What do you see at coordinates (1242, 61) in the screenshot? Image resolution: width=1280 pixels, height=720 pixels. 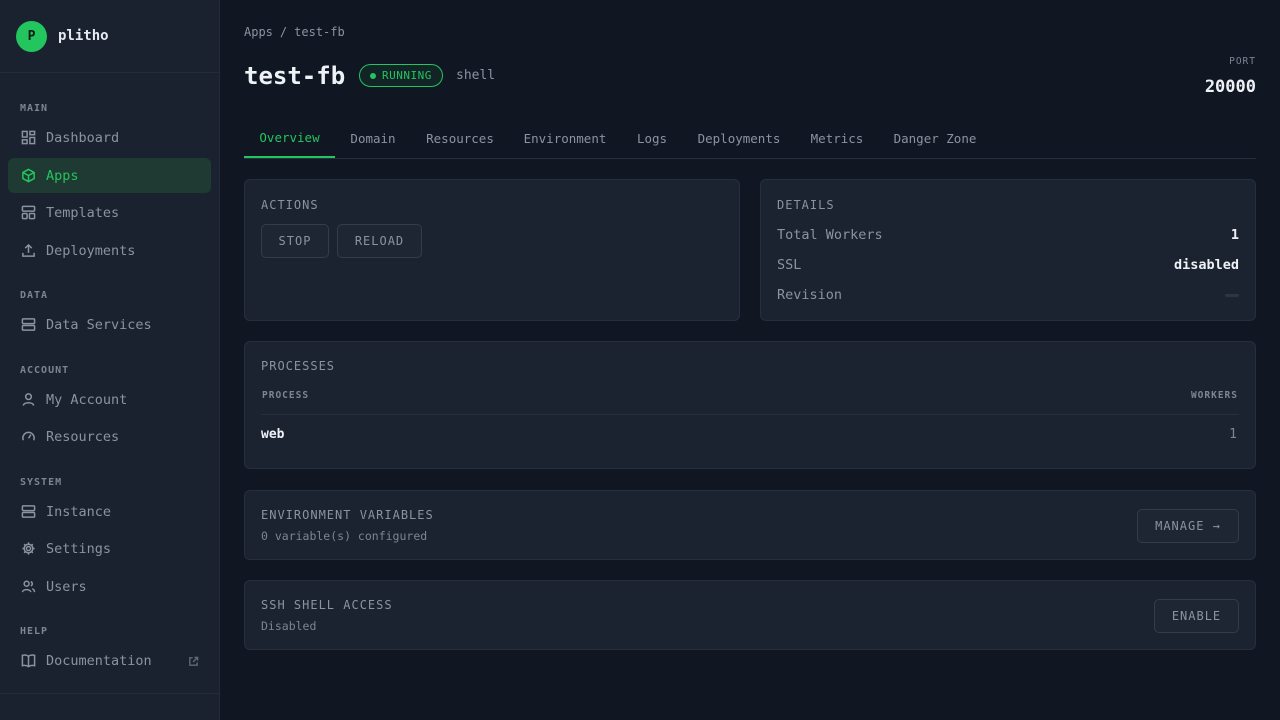 I see `port-label: PORT` at bounding box center [1242, 61].